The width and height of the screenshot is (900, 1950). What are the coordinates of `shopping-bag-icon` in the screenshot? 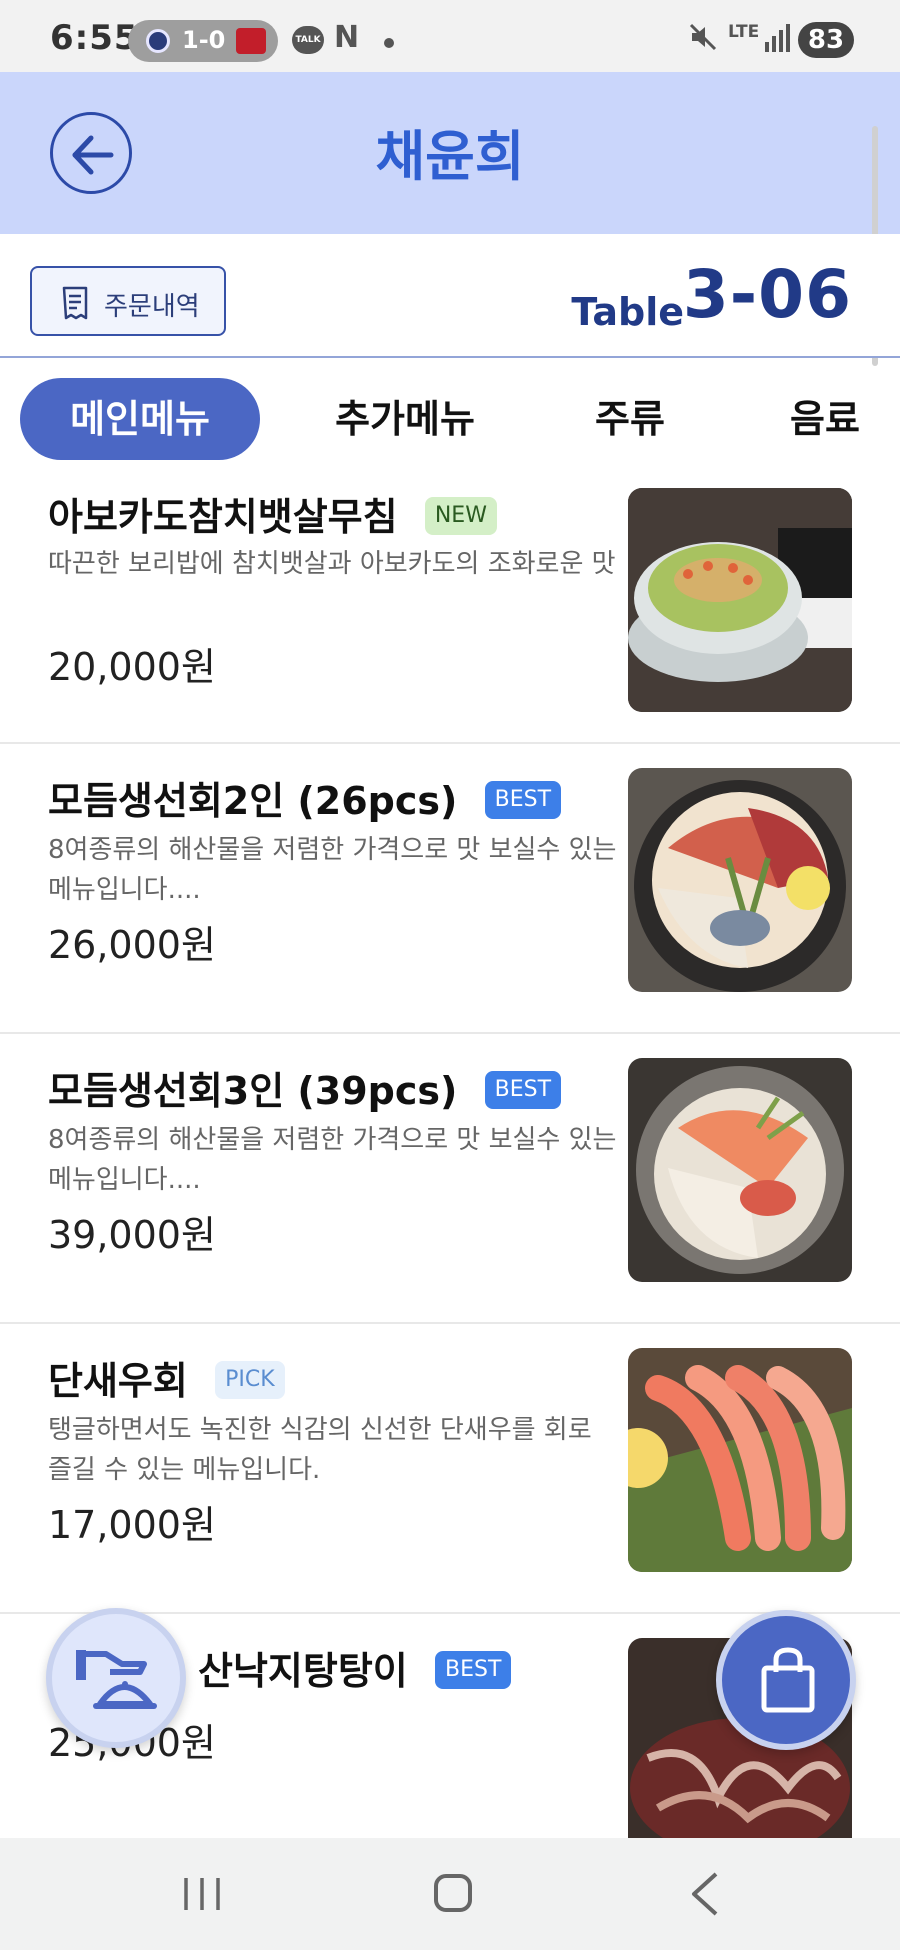 It's located at (788, 1680).